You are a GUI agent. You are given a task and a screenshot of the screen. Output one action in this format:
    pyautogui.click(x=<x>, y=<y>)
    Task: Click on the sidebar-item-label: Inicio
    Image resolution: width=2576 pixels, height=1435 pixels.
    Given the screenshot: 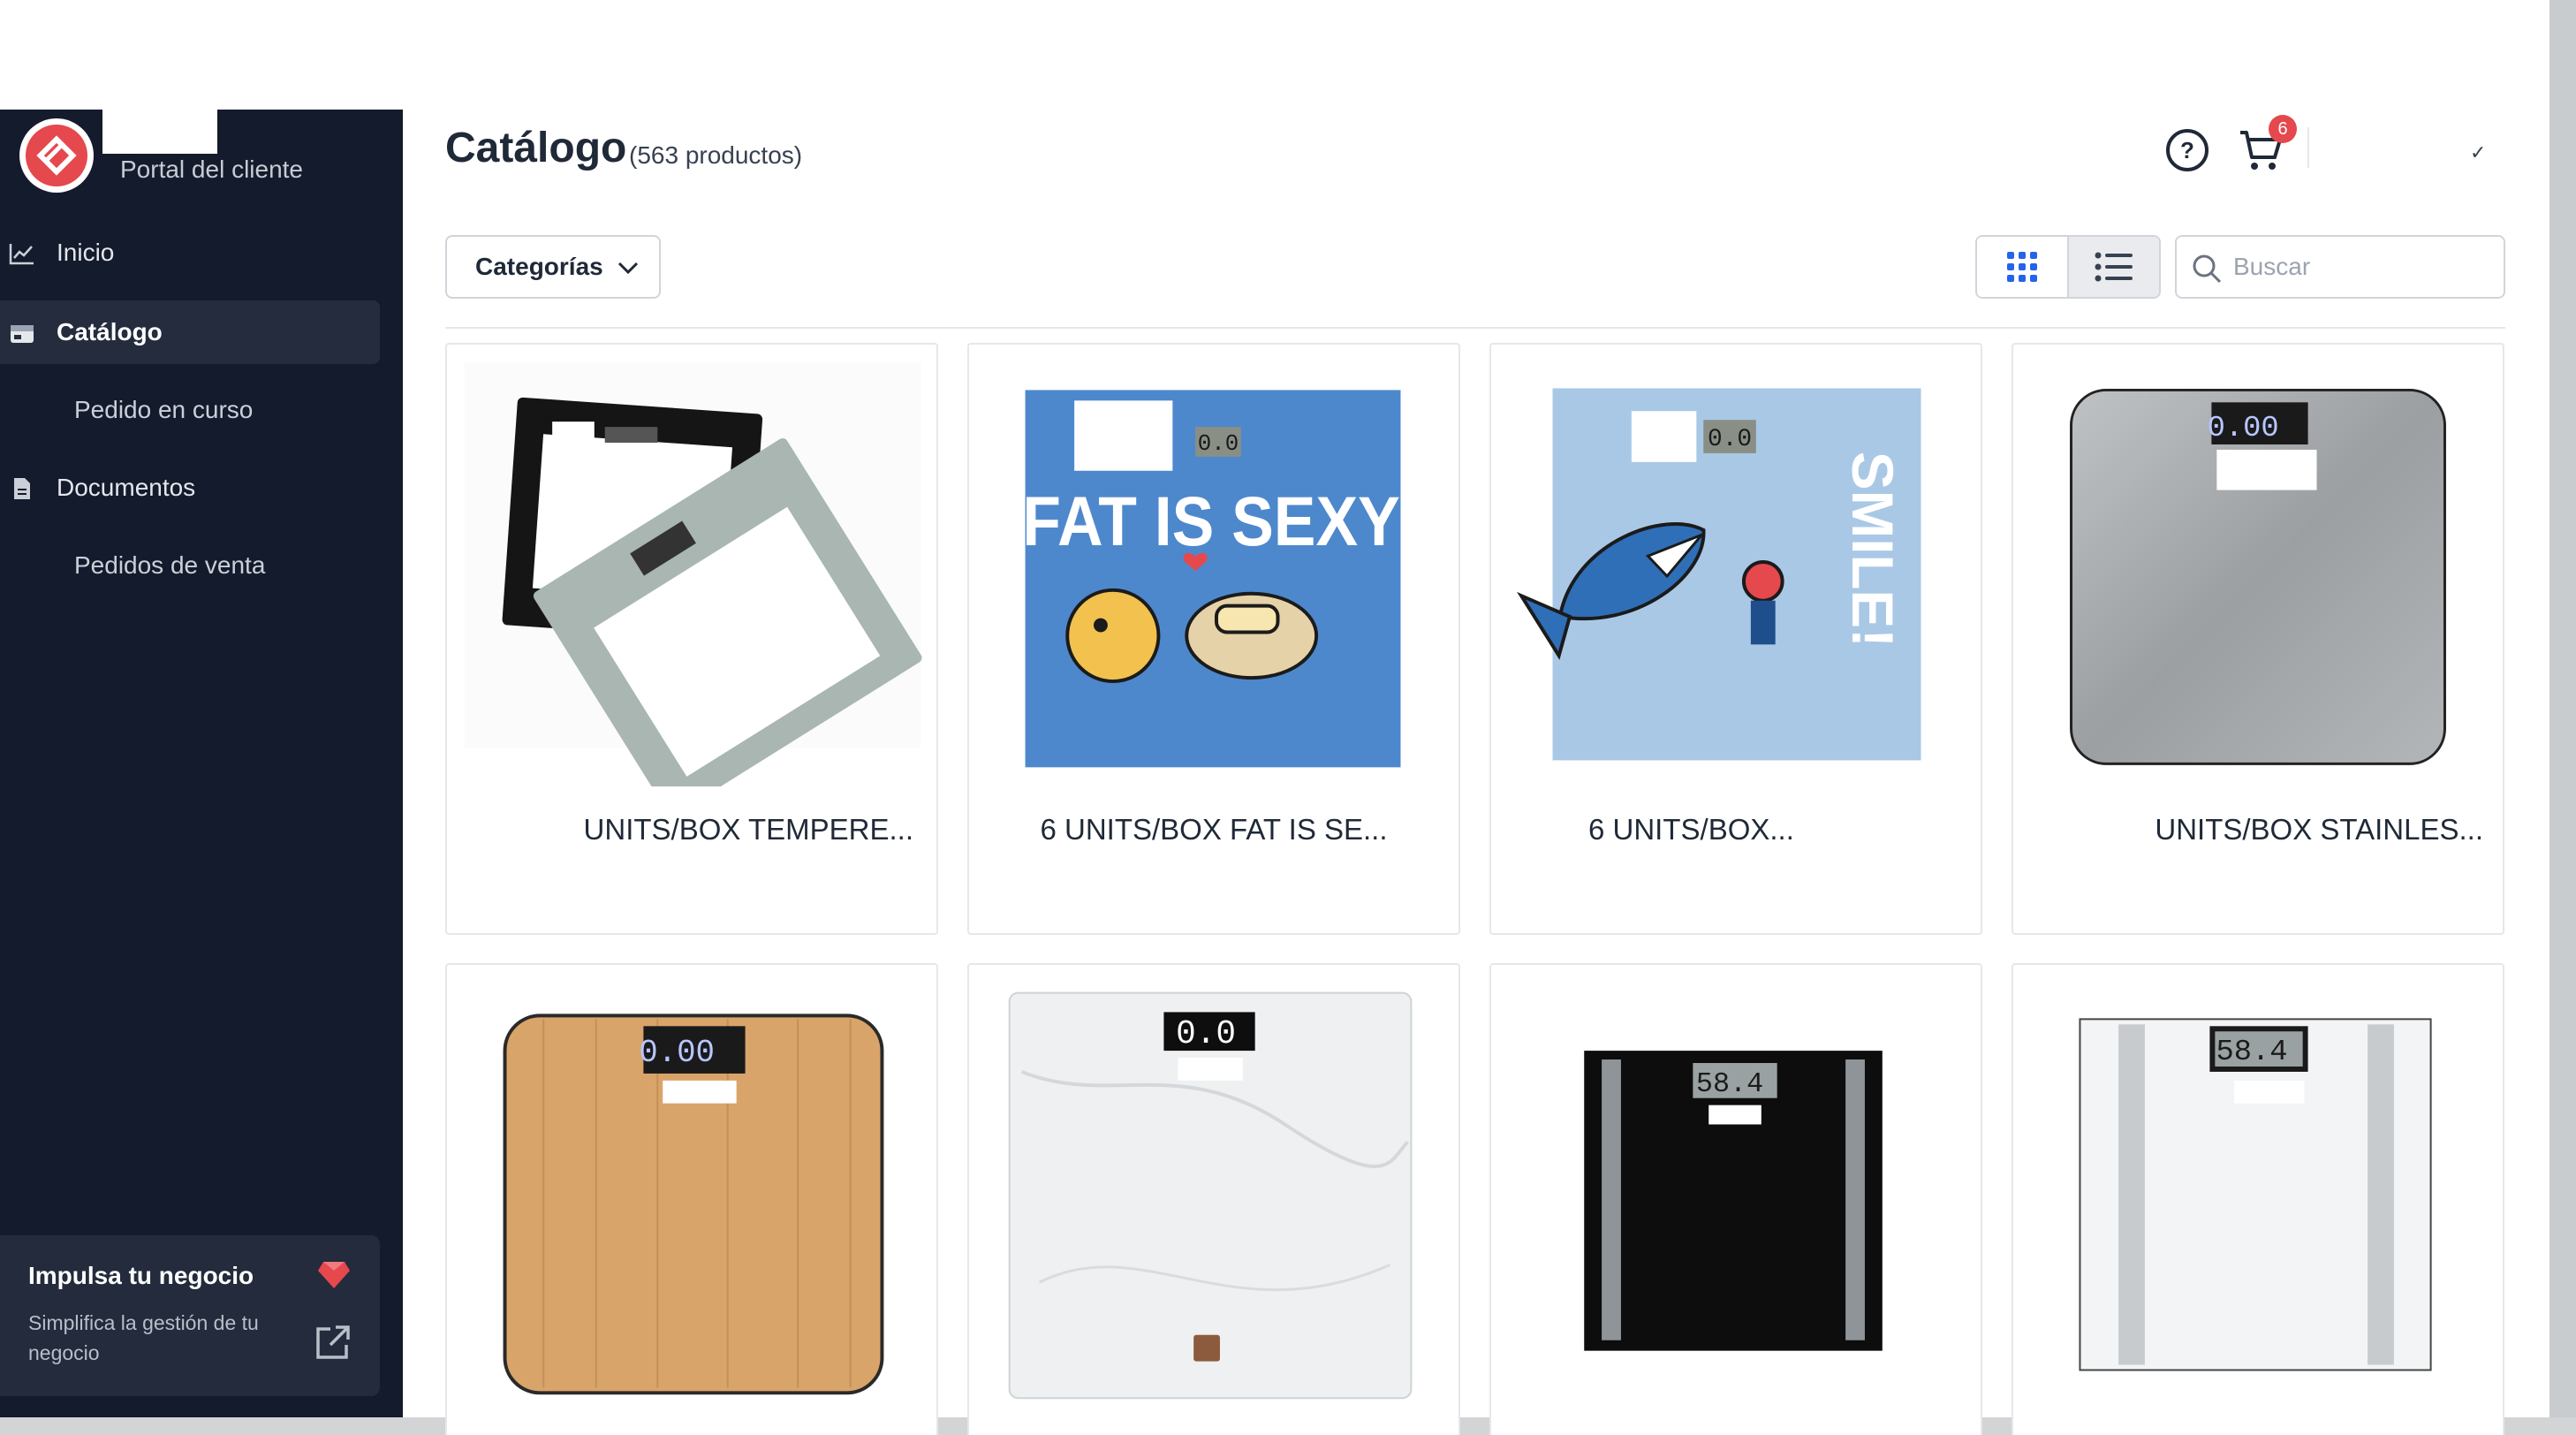 What is the action you would take?
    pyautogui.click(x=86, y=252)
    